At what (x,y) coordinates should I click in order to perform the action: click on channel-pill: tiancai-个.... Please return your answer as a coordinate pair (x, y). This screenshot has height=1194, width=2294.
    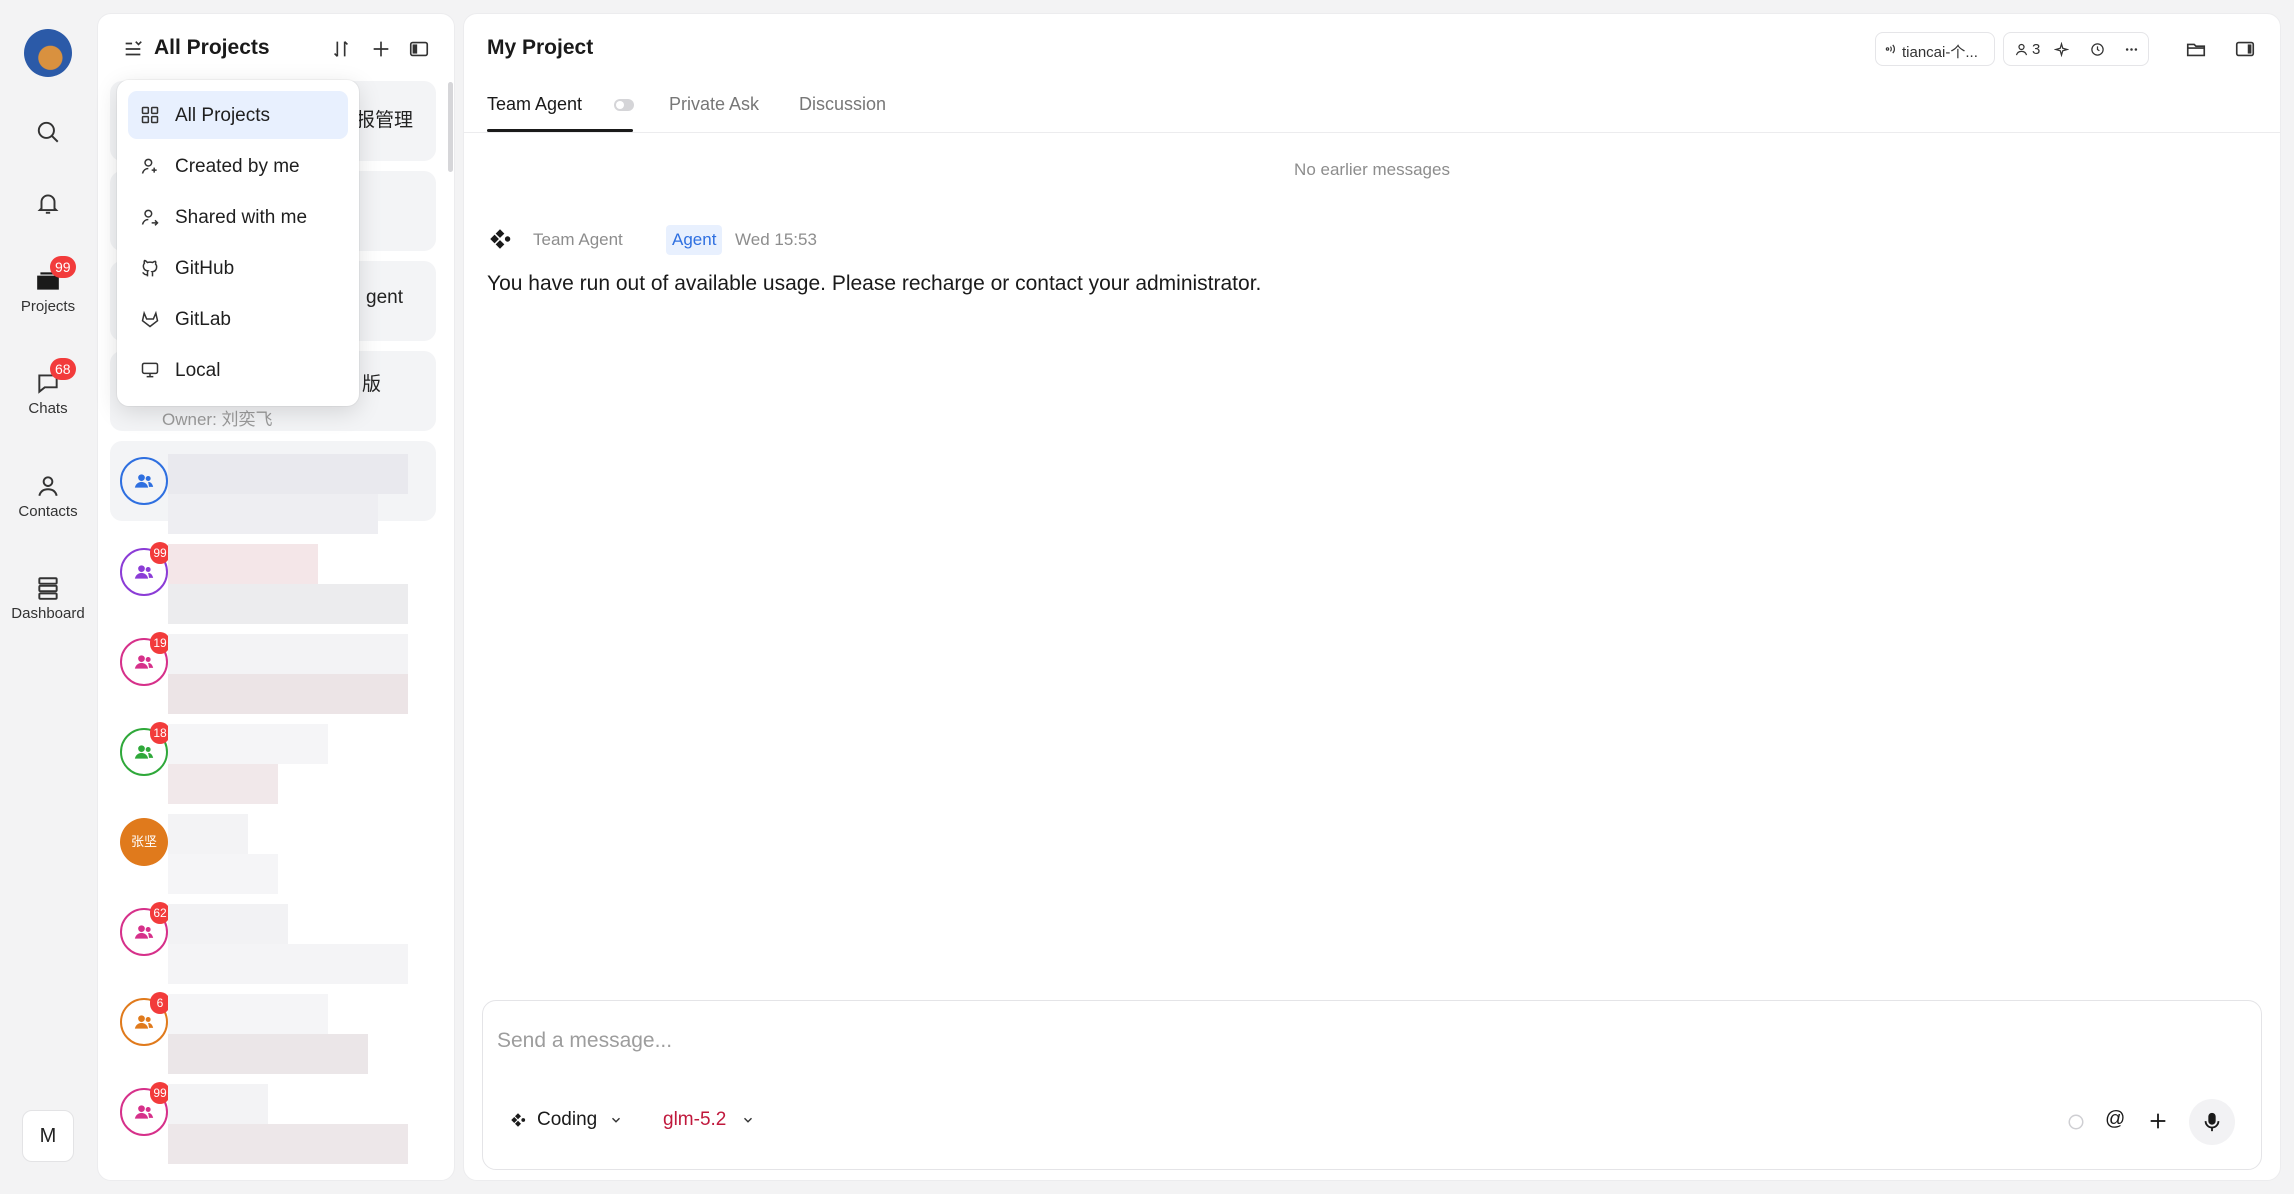
    Looking at the image, I should click on (1935, 49).